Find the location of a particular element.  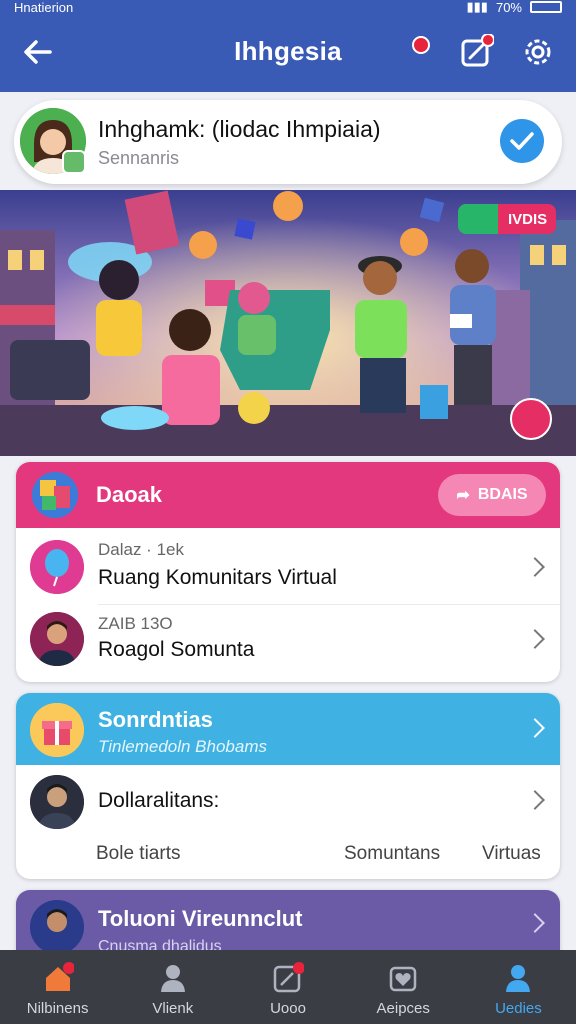

home-icon is located at coordinates (59, 976).